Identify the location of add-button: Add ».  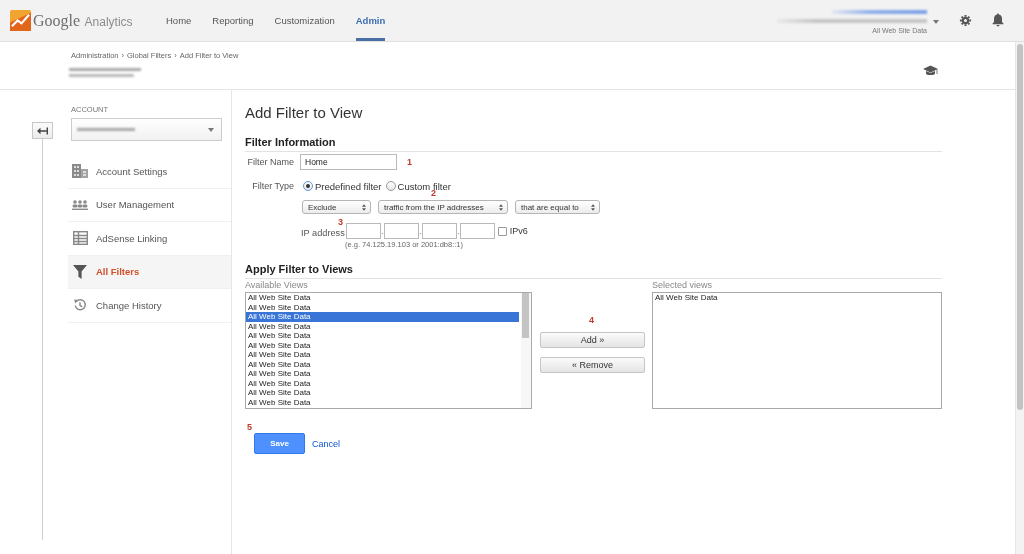
(592, 340).